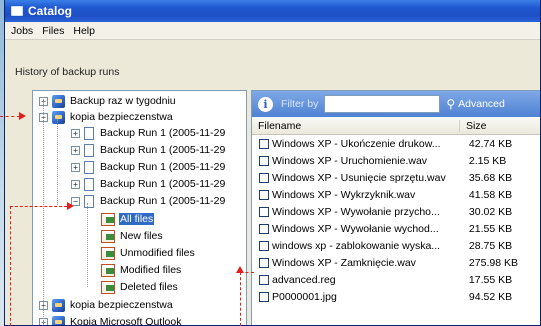  Describe the element at coordinates (272, 11) in the screenshot. I see `title-bar: Catalog` at that location.